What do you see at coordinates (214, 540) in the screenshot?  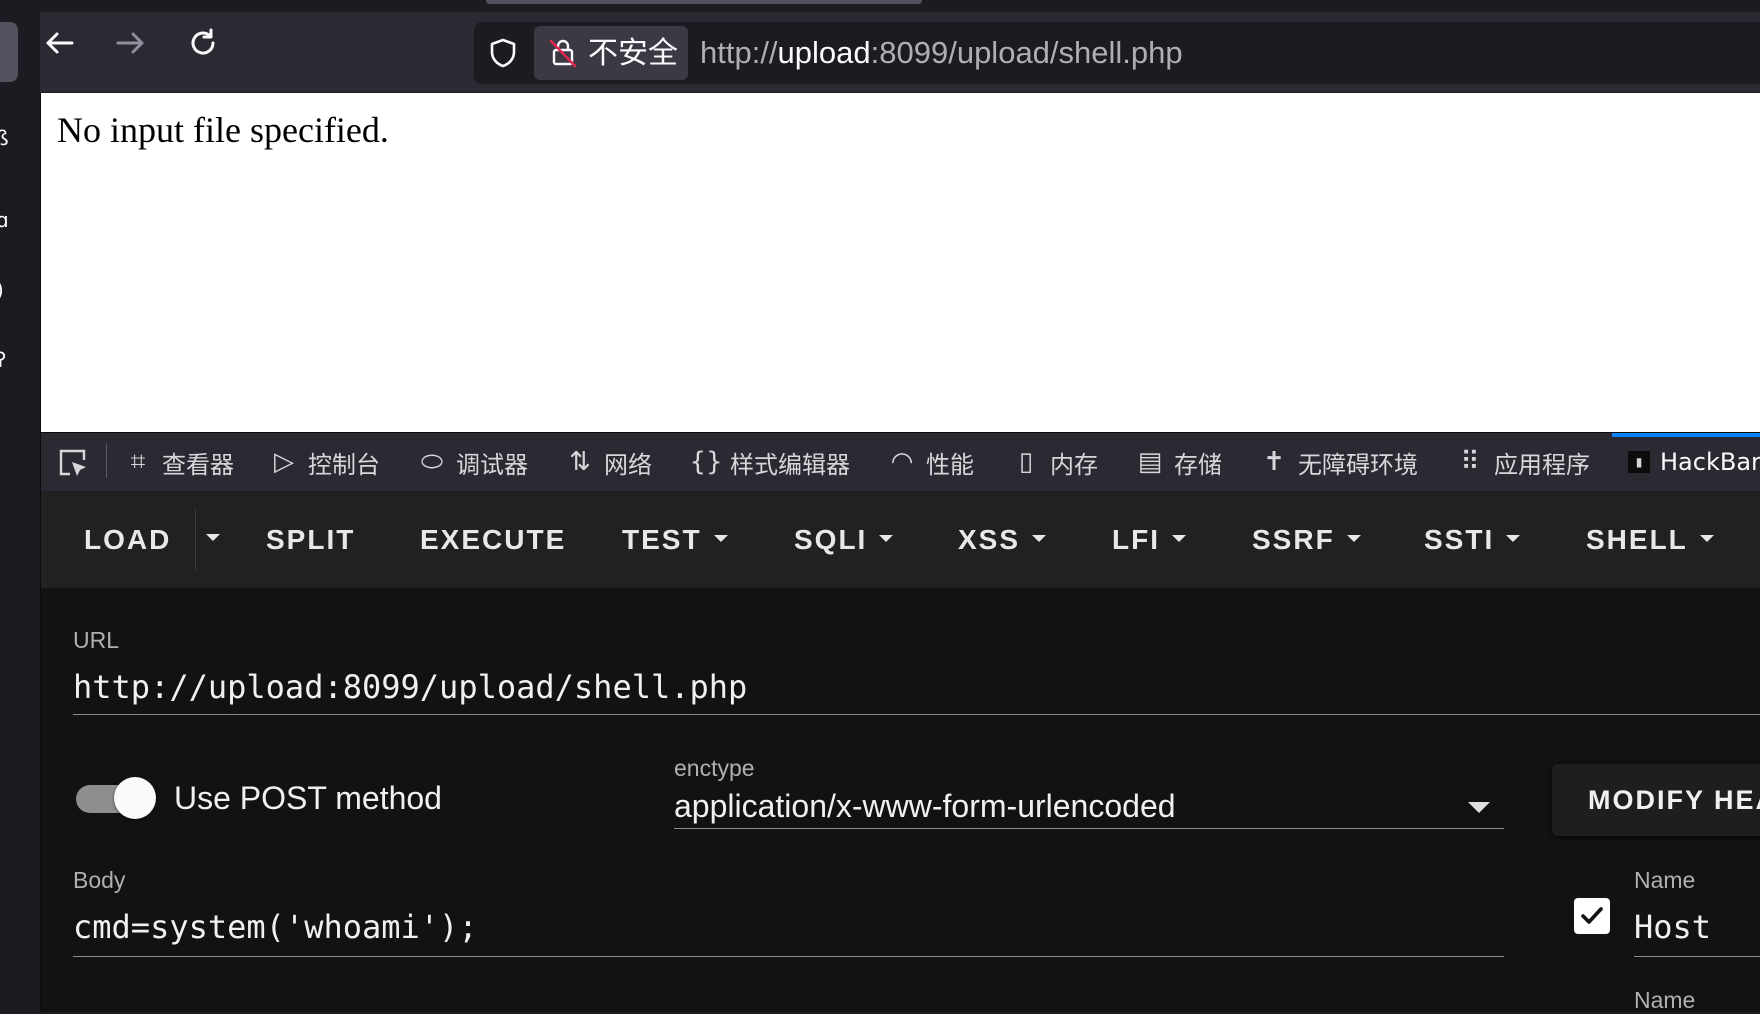 I see `load-dropdown-button` at bounding box center [214, 540].